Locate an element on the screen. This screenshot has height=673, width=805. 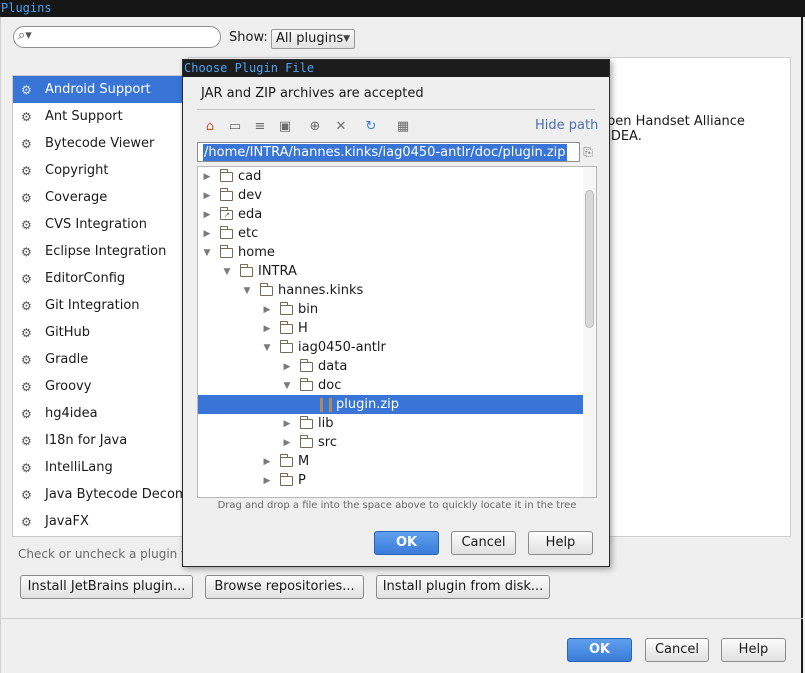
plugin-list-item: ⚙ I18n for Java is located at coordinates (100, 440).